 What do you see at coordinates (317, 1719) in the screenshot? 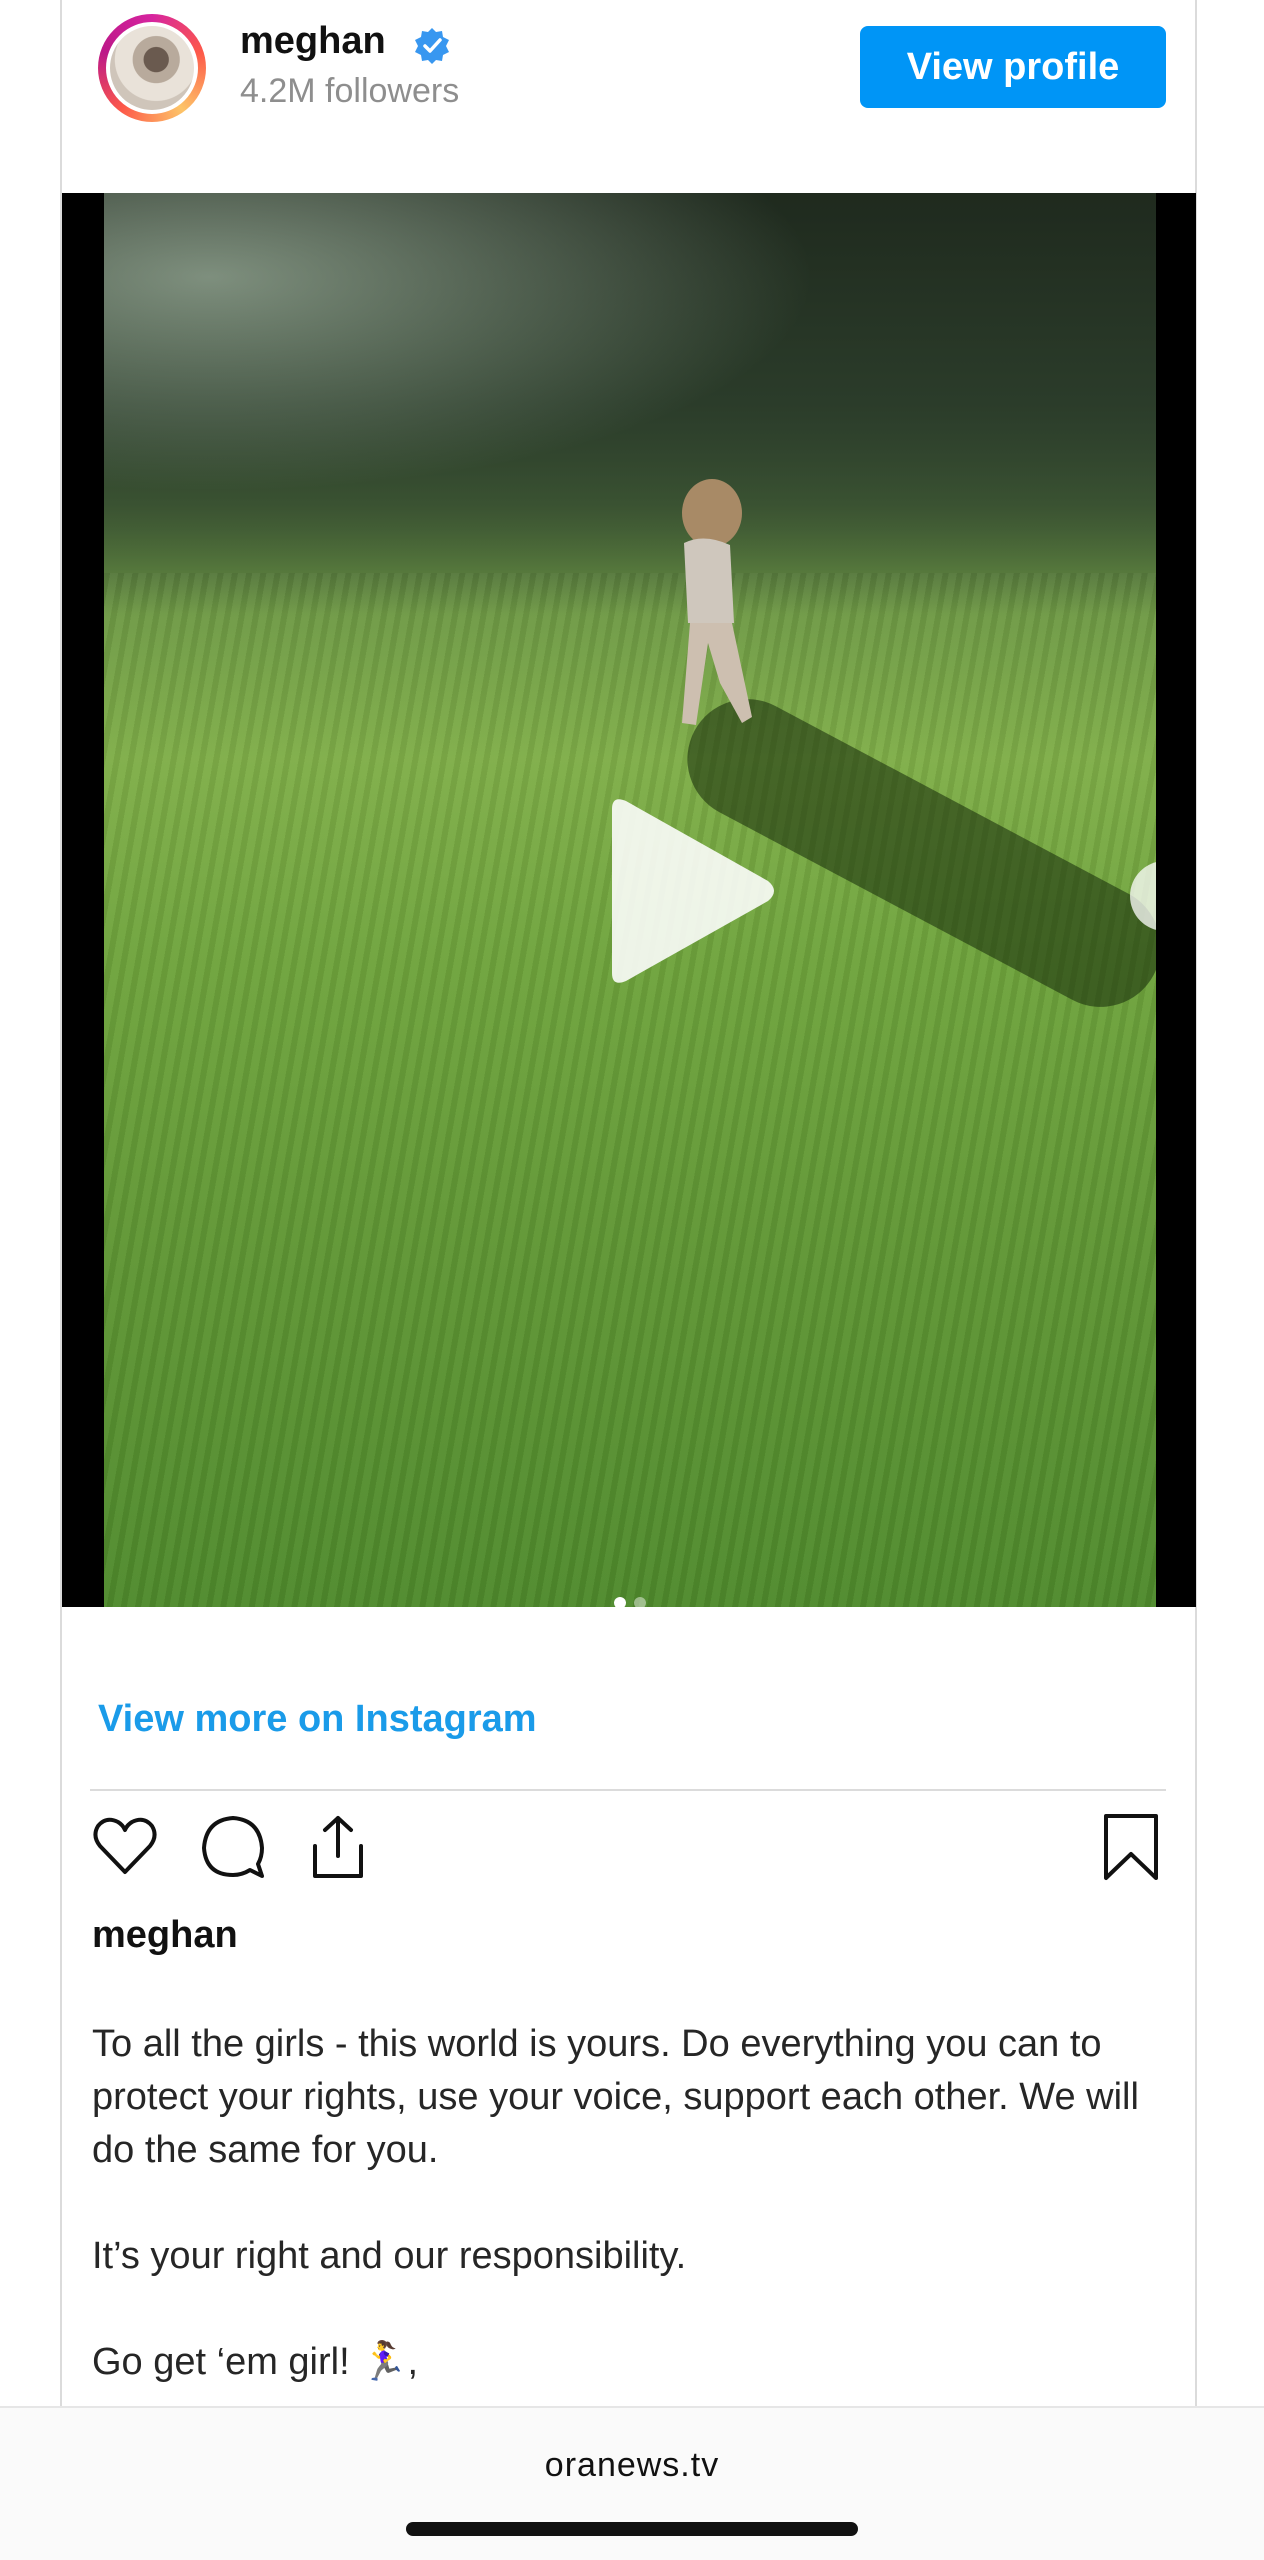
I see `view-more-link: View more on Instagram` at bounding box center [317, 1719].